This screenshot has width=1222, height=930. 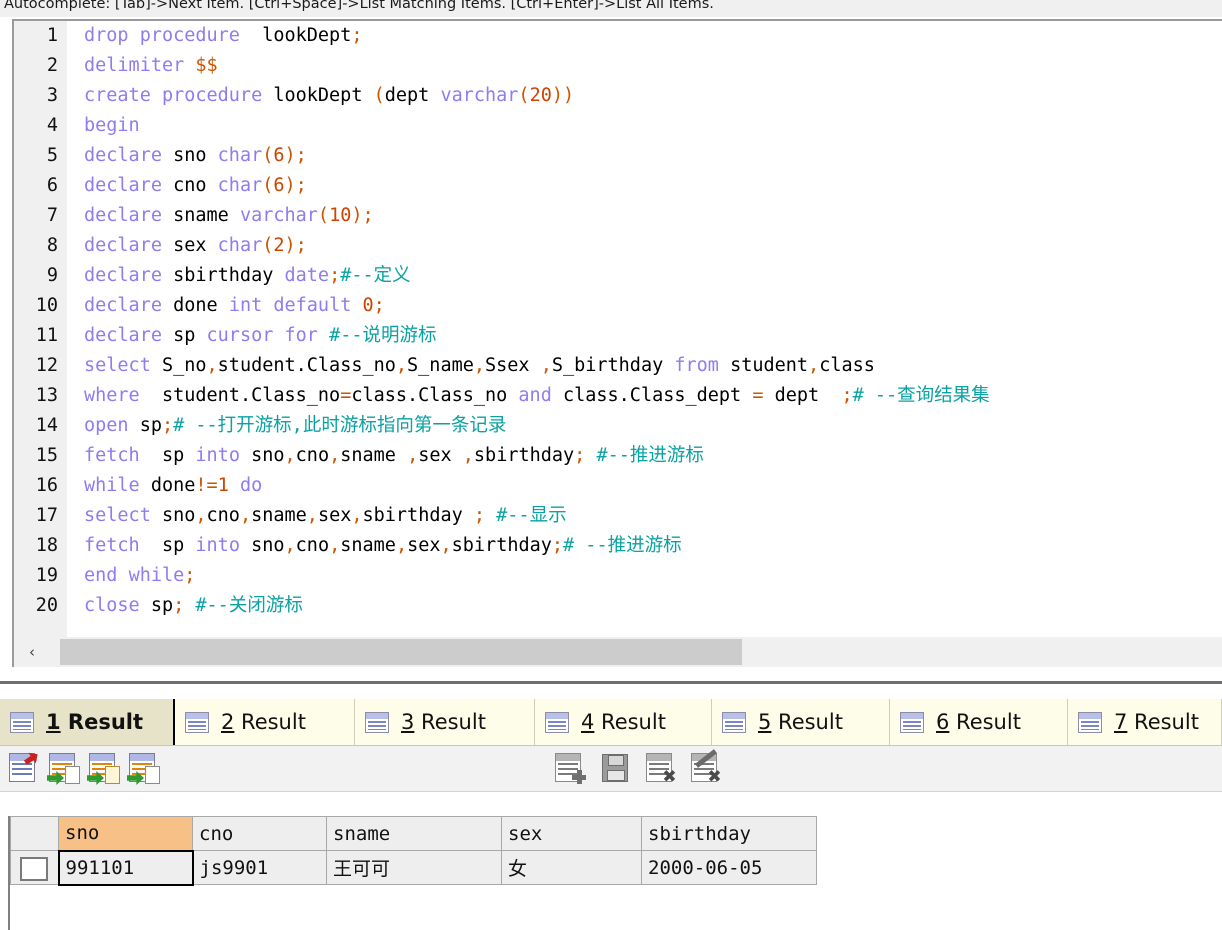 I want to click on line-number: 6, so click(x=52, y=185).